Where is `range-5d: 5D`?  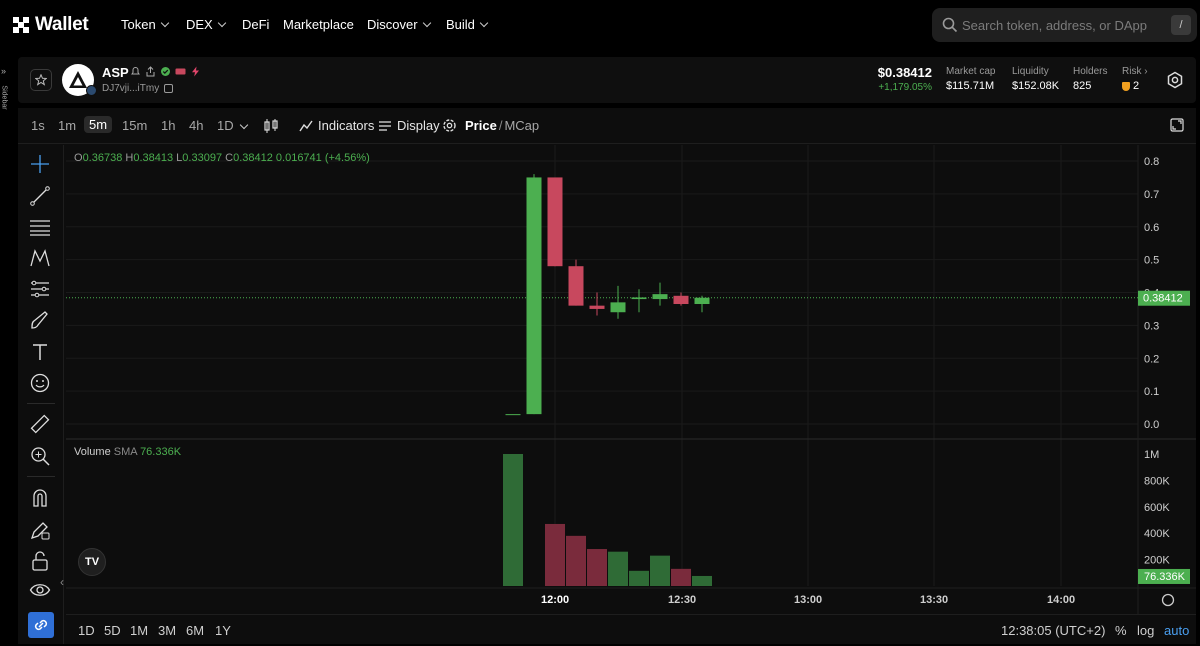
range-5d: 5D is located at coordinates (112, 630).